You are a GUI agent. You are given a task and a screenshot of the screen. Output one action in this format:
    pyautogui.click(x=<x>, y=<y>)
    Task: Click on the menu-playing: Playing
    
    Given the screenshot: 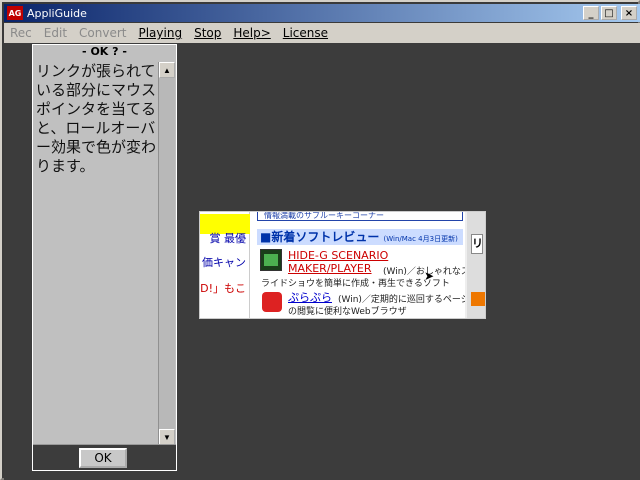 What is the action you would take?
    pyautogui.click(x=160, y=33)
    